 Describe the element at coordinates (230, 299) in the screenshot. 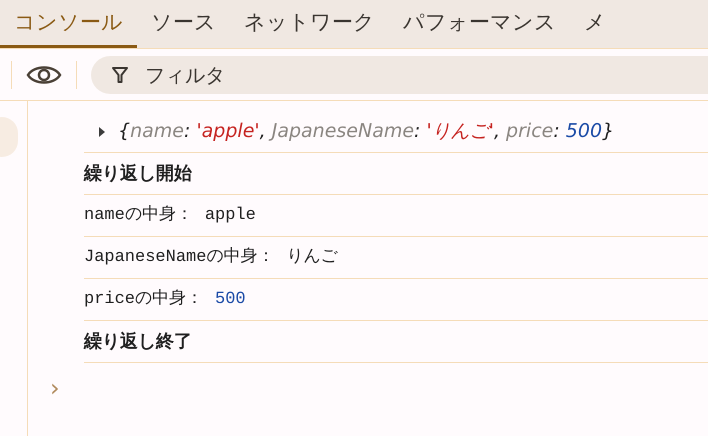

I see `log-value: 500` at that location.